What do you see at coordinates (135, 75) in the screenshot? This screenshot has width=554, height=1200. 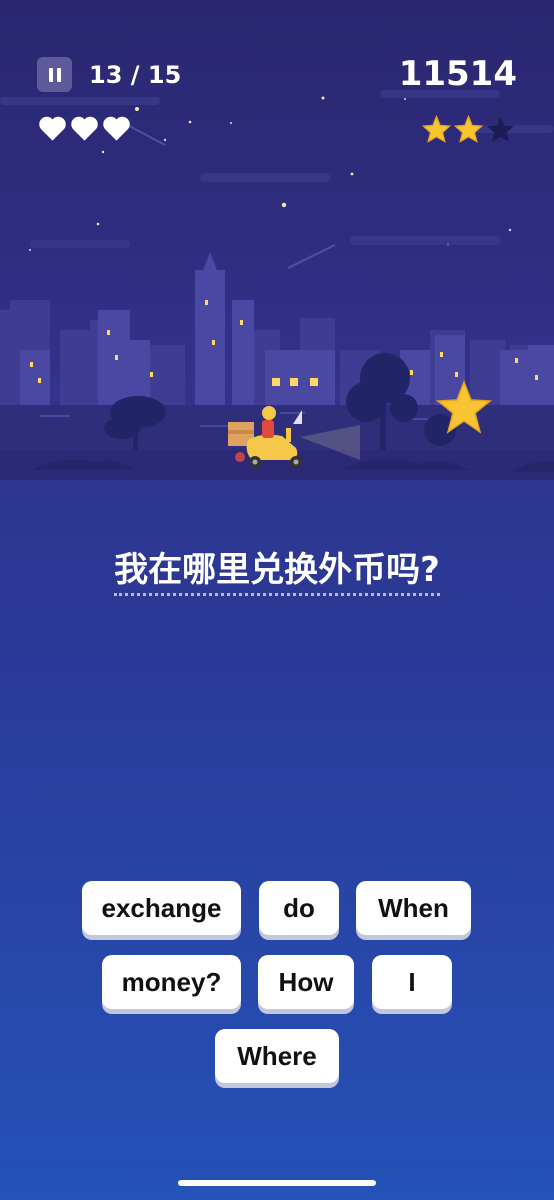 I see `question-progress: 13 / 15` at bounding box center [135, 75].